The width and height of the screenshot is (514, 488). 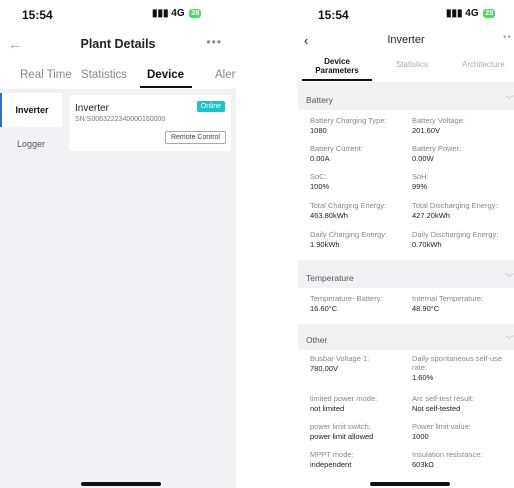 I want to click on param-label: Arc self-test result:, so click(x=443, y=398).